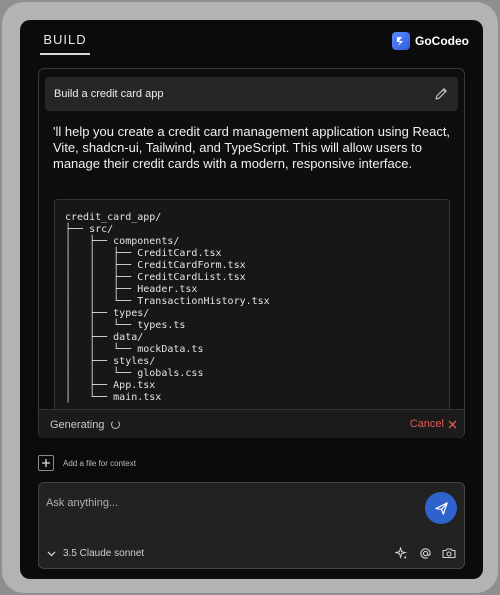 The image size is (500, 595). What do you see at coordinates (426, 424) in the screenshot?
I see `cancel-label: Cancel` at bounding box center [426, 424].